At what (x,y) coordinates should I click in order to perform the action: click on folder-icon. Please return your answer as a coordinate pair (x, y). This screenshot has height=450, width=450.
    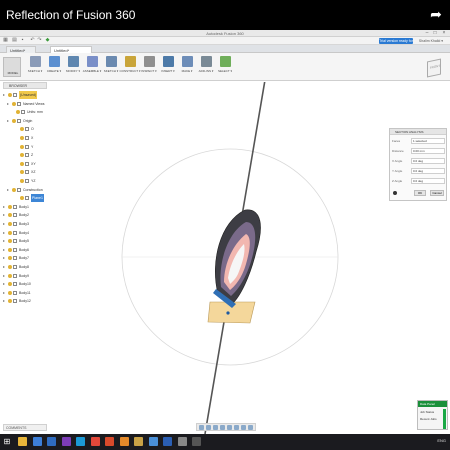
    Looking at the image, I should click on (138, 441).